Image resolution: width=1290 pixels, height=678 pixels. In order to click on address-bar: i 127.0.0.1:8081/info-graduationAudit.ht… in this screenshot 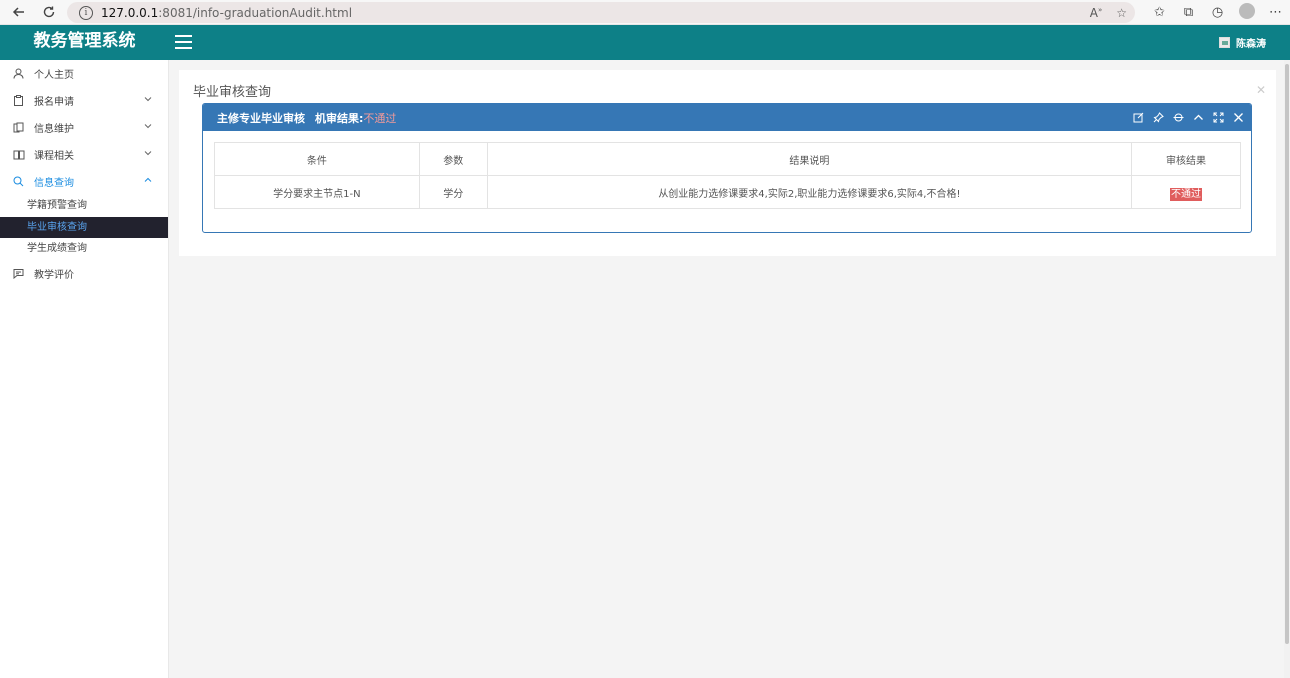, I will do `click(601, 12)`.